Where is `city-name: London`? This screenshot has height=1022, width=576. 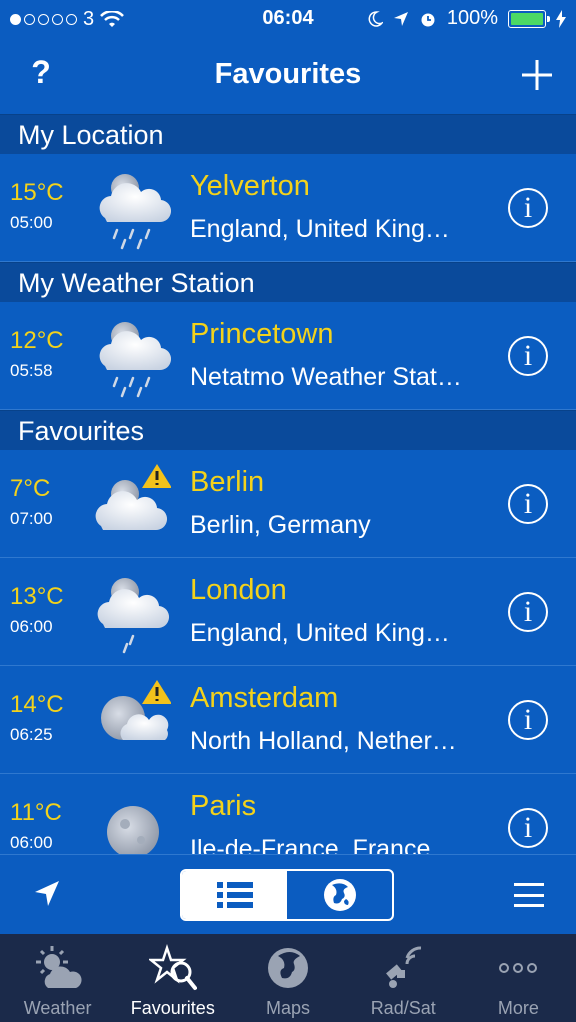 city-name: London is located at coordinates (238, 590).